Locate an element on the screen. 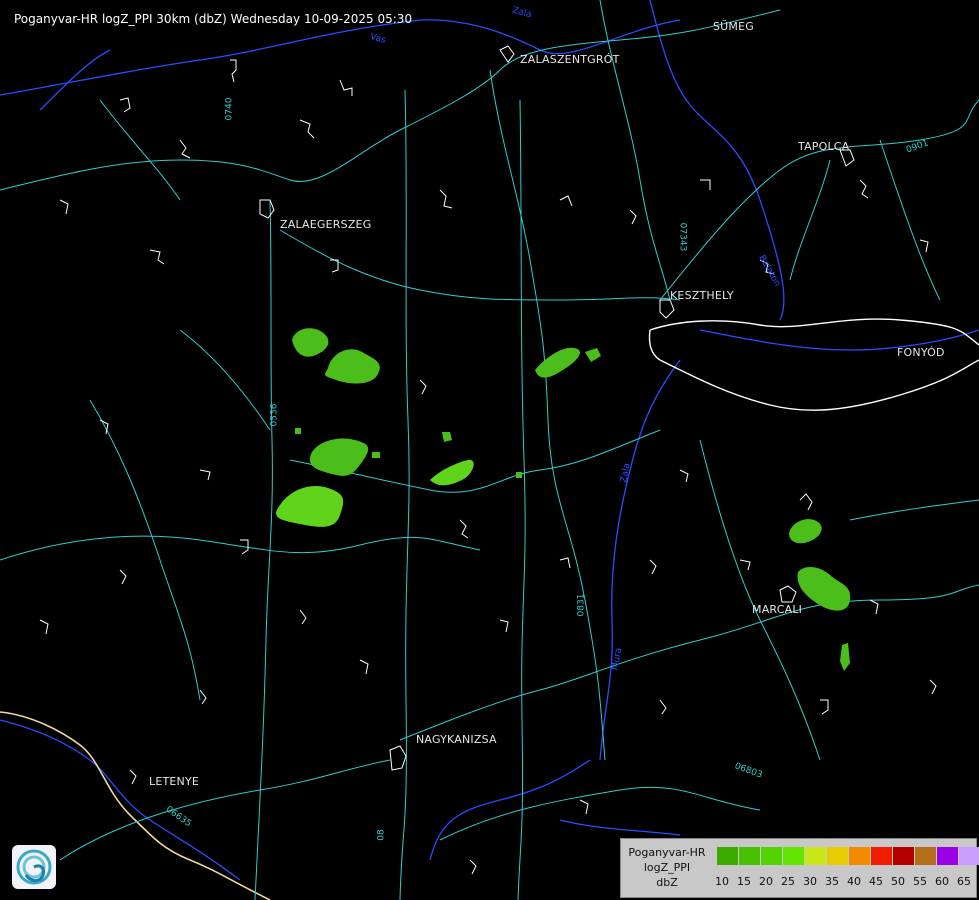 The width and height of the screenshot is (979, 900). city-label-keszthely: KESZTHELY is located at coordinates (702, 295).